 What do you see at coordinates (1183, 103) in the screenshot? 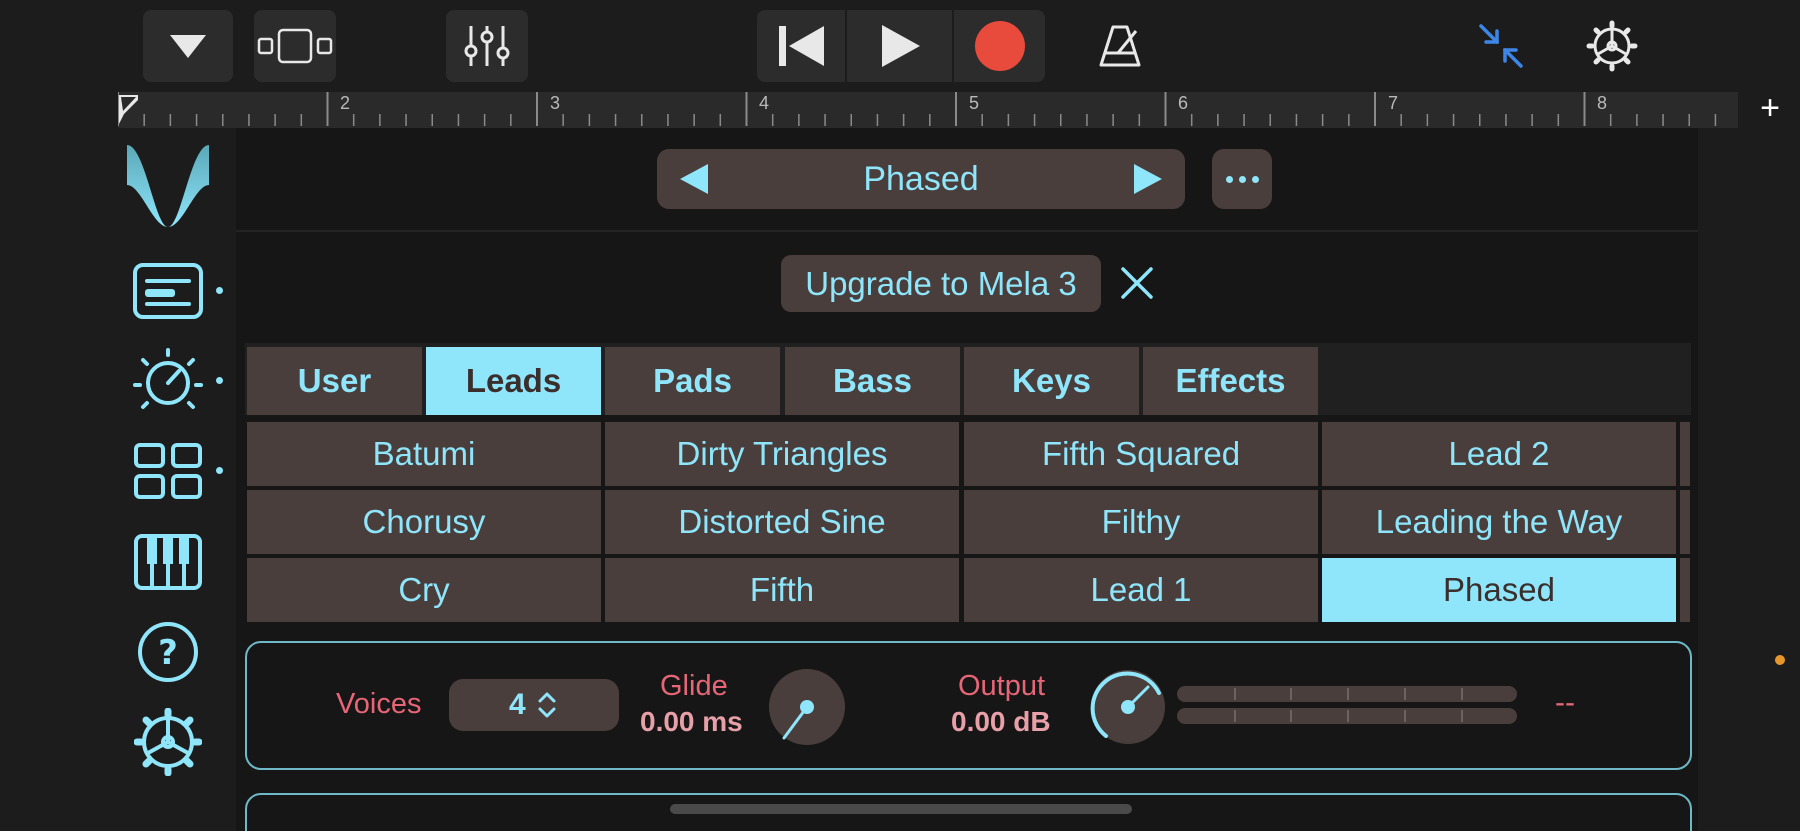
I see `bar-number: 6` at bounding box center [1183, 103].